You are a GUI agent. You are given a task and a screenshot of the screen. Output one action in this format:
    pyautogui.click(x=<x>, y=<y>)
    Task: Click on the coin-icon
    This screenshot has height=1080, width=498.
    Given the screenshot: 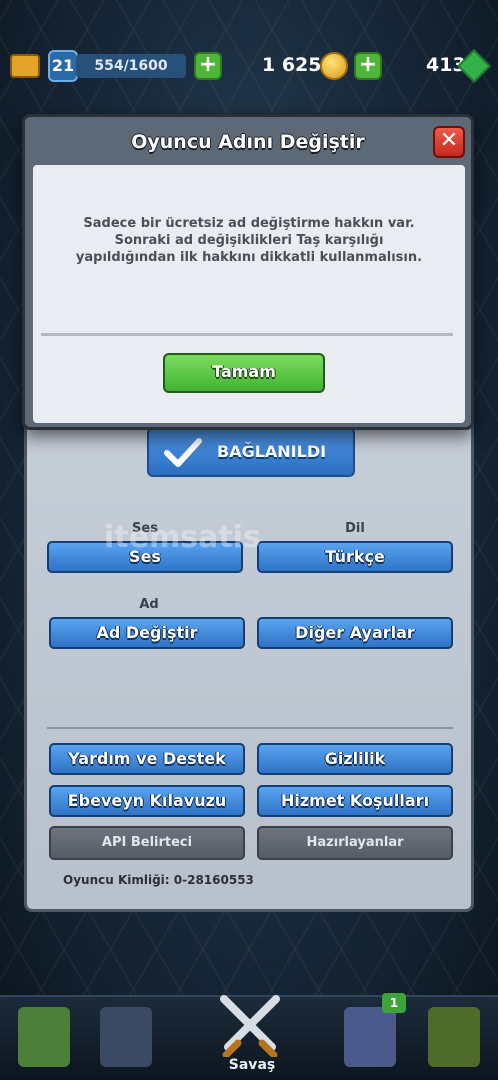 What is the action you would take?
    pyautogui.click(x=334, y=66)
    